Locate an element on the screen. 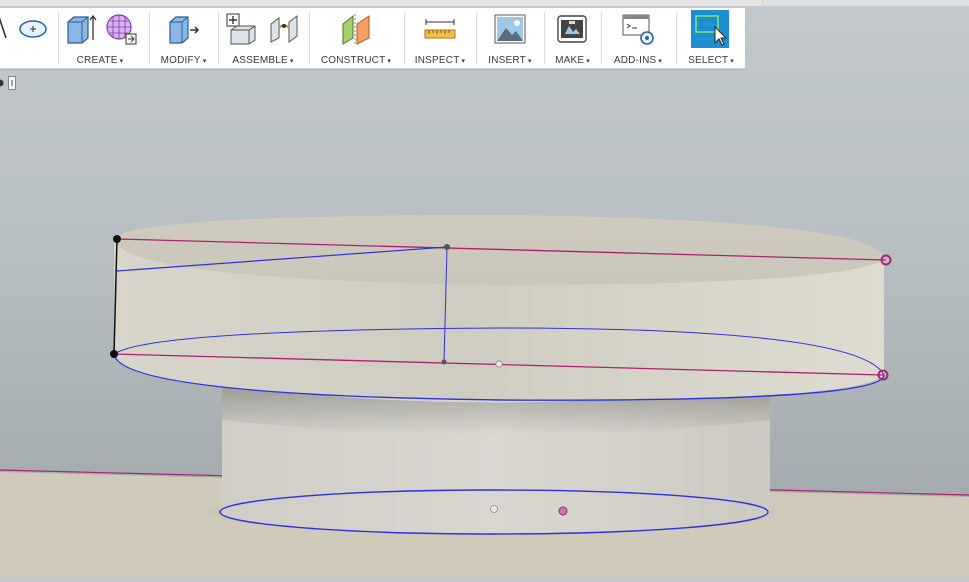 Image resolution: width=969 pixels, height=582 pixels. make-menu: MAKE ▾ is located at coordinates (572, 60).